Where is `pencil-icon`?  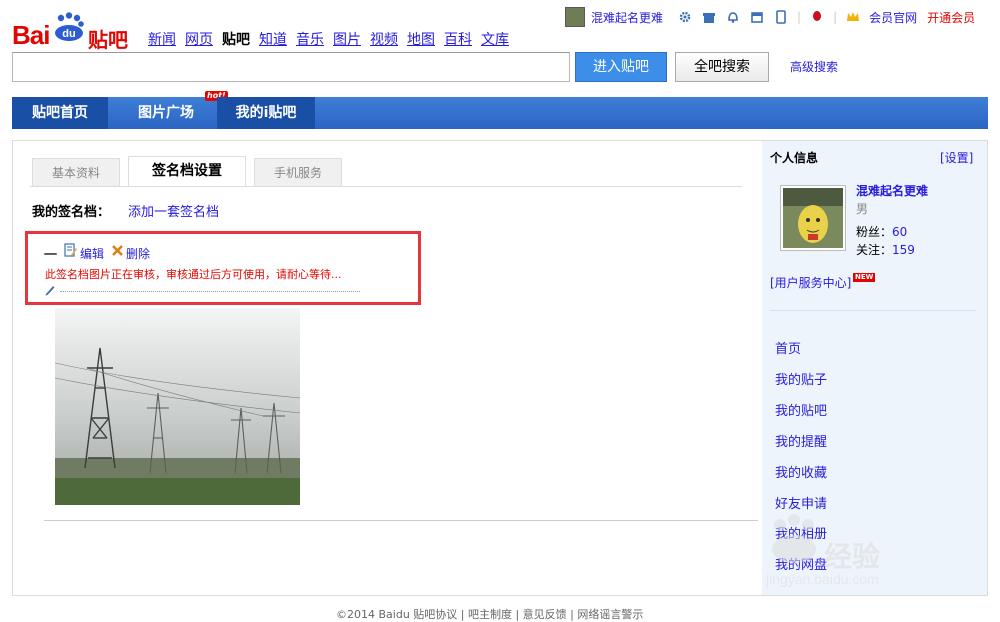 pencil-icon is located at coordinates (50, 291).